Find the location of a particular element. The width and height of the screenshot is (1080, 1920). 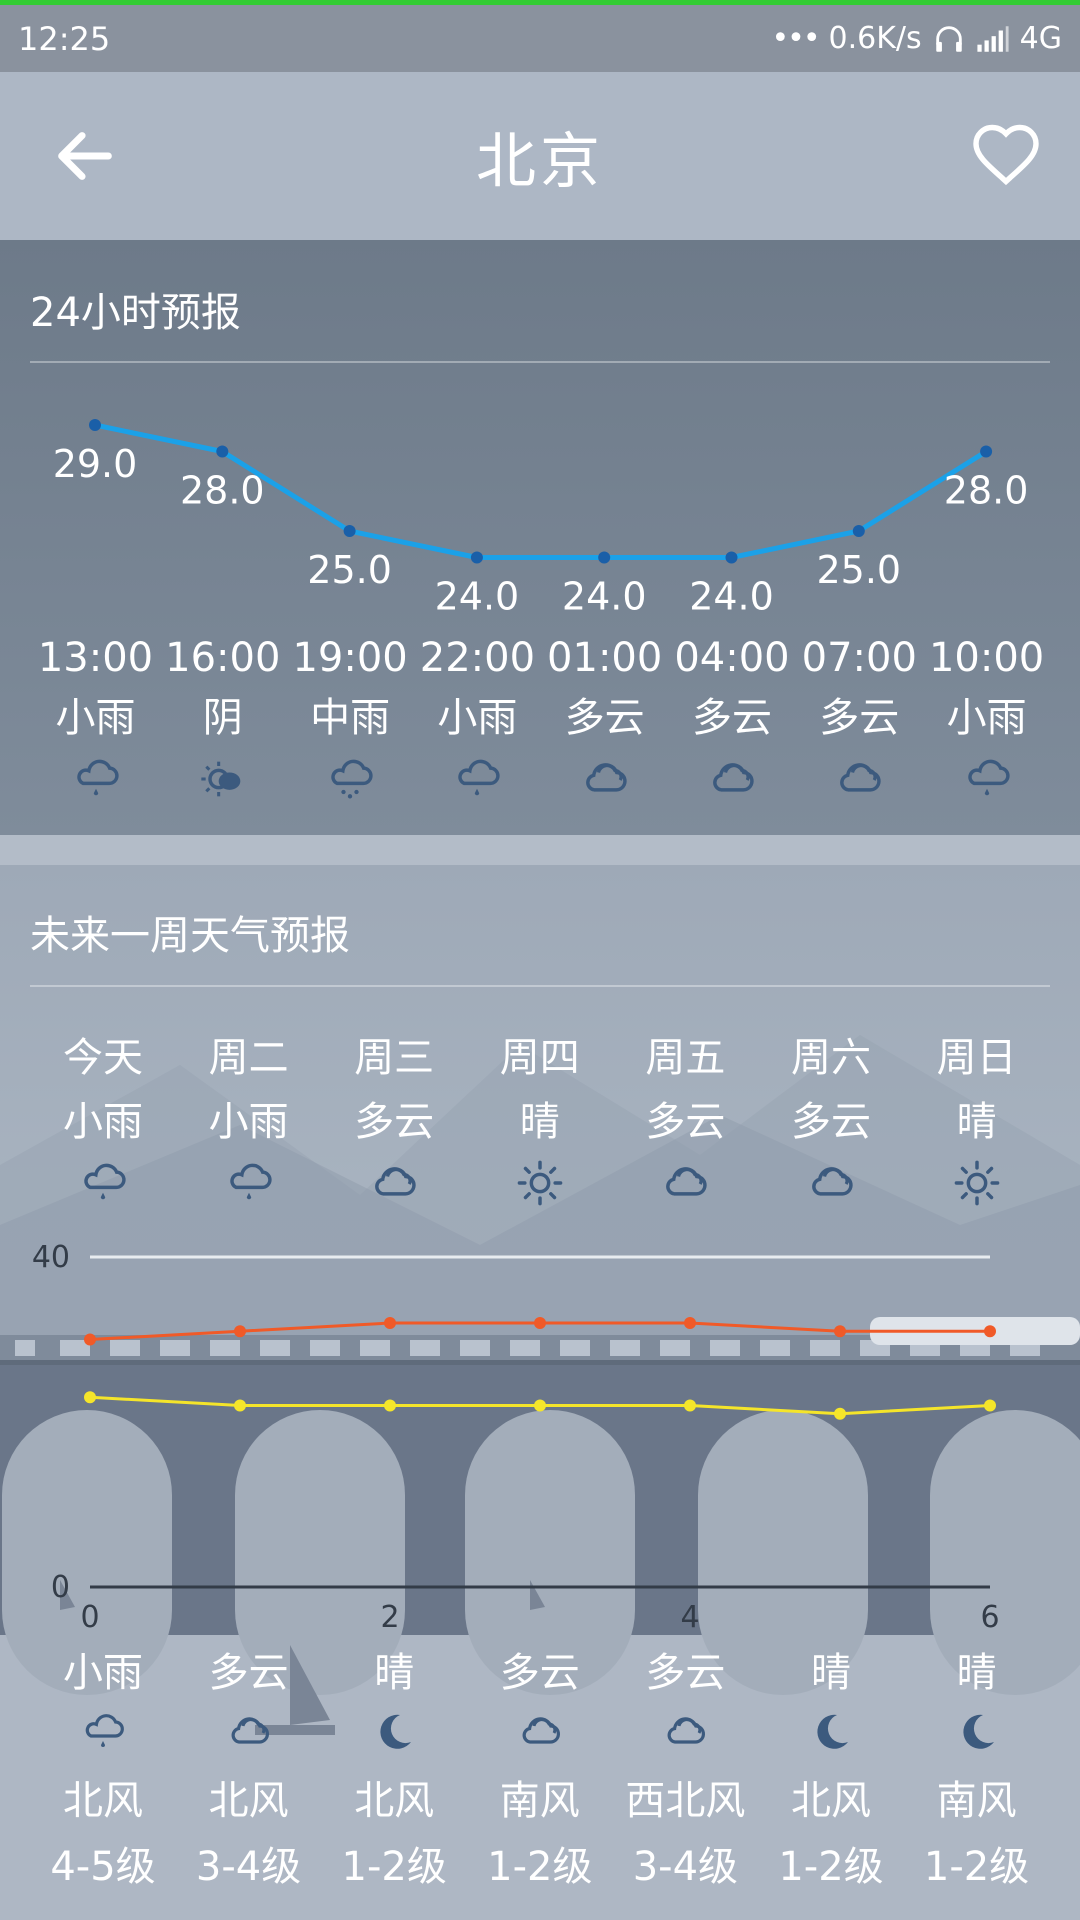

network-type: 4G is located at coordinates (1040, 38).